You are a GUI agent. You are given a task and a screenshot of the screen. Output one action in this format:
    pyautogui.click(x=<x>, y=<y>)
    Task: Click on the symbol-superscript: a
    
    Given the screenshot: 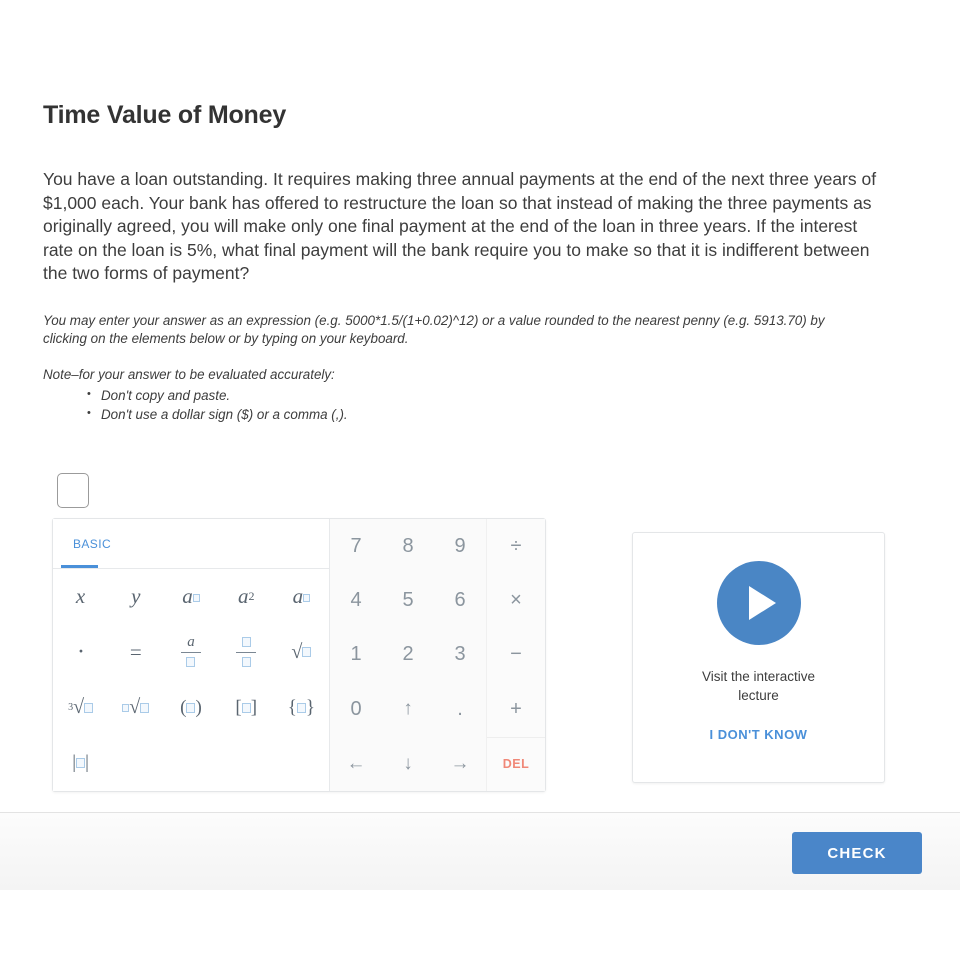 What is the action you would take?
    pyautogui.click(x=190, y=597)
    